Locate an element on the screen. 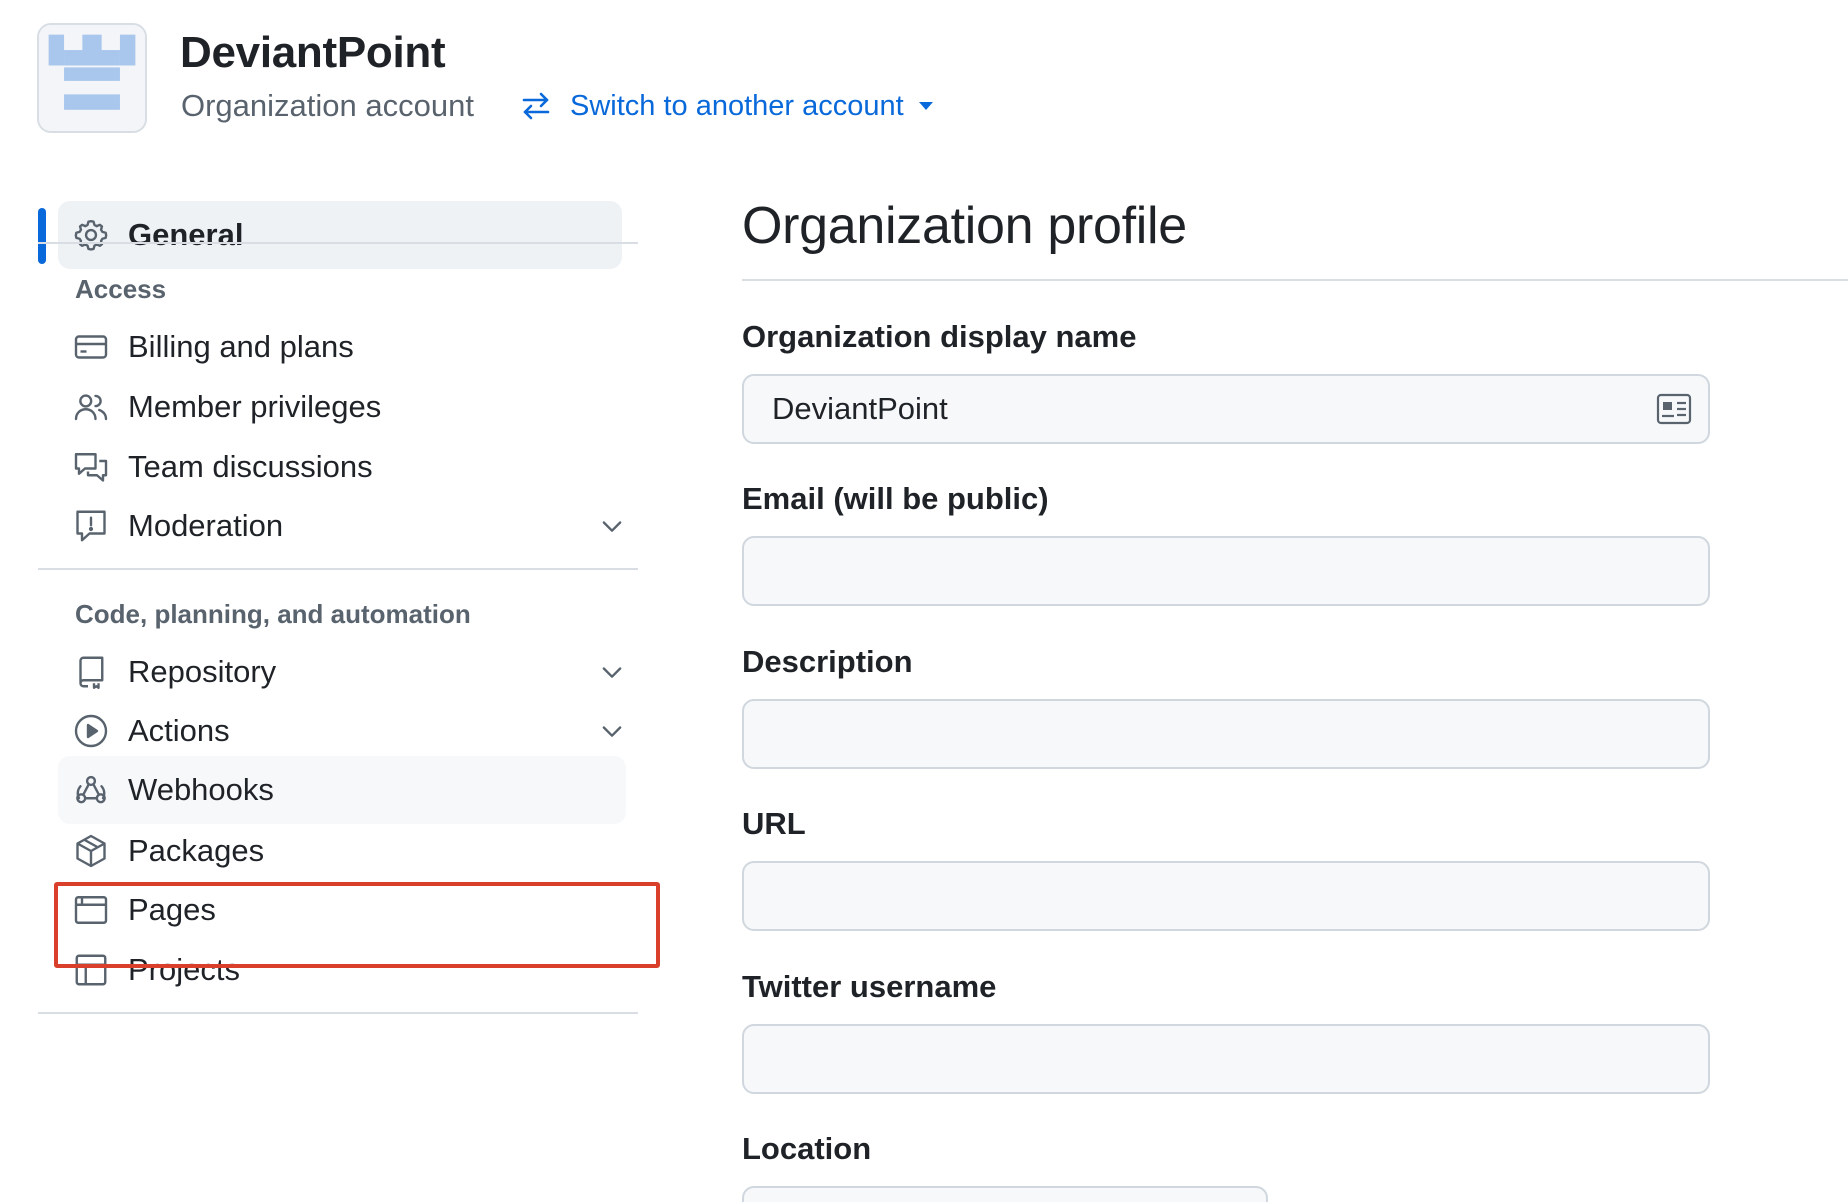  browser-icon is located at coordinates (91, 910).